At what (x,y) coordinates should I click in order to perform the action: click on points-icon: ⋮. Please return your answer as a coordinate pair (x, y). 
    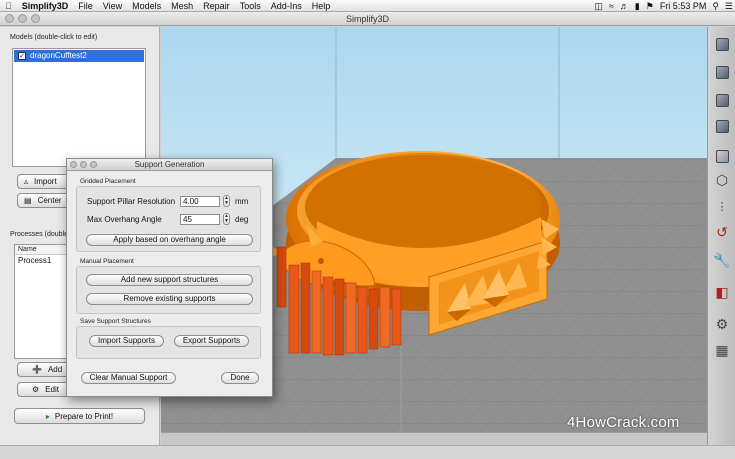
    Looking at the image, I should click on (722, 206).